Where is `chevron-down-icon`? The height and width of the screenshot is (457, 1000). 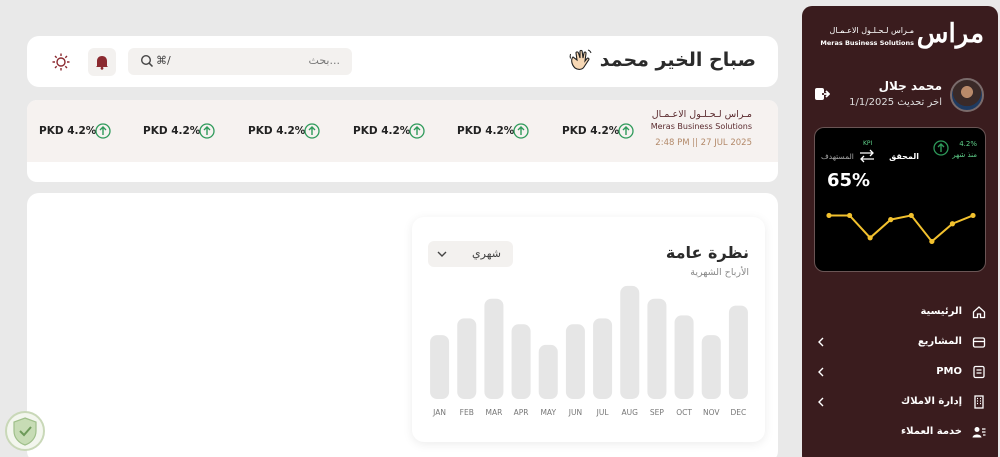
chevron-down-icon is located at coordinates (442, 254).